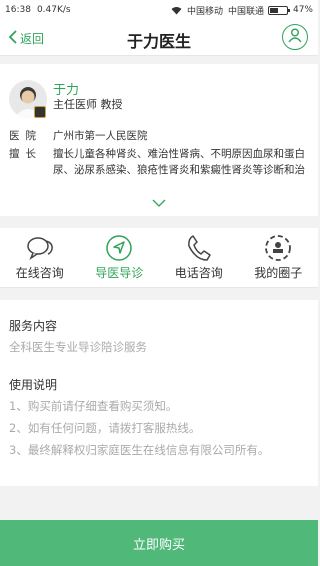 The width and height of the screenshot is (320, 566). I want to click on status-time: 16:38, so click(18, 10).